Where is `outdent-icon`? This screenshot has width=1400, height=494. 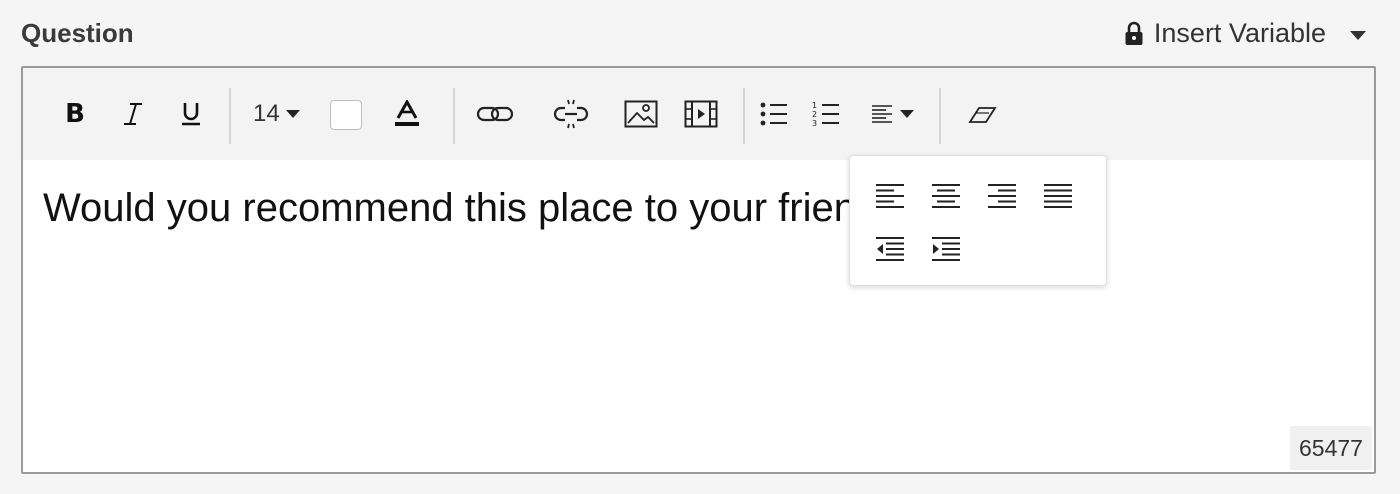
outdent-icon is located at coordinates (890, 249).